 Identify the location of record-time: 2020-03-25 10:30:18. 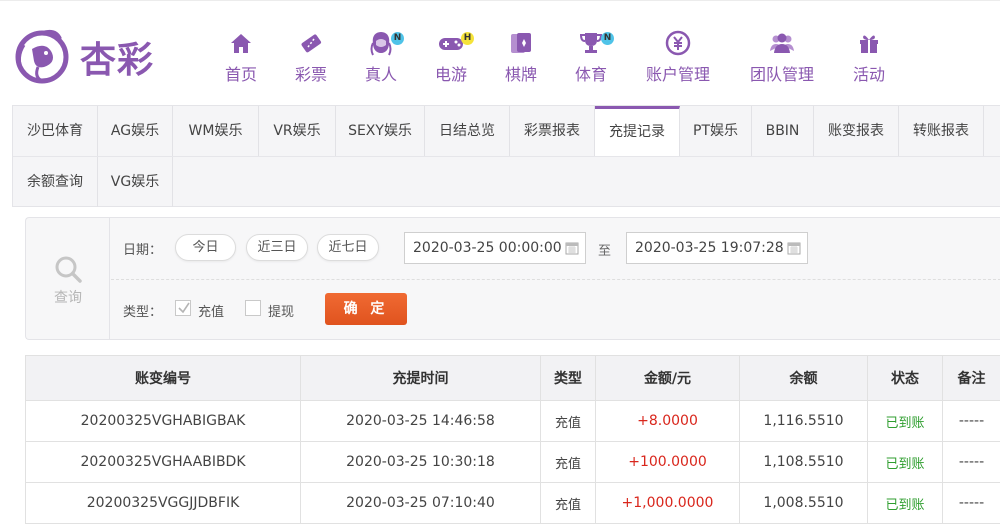
(420, 462).